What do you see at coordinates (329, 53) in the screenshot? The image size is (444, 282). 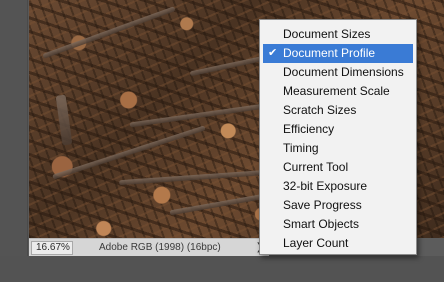 I see `menu-item-label: Document Profile` at bounding box center [329, 53].